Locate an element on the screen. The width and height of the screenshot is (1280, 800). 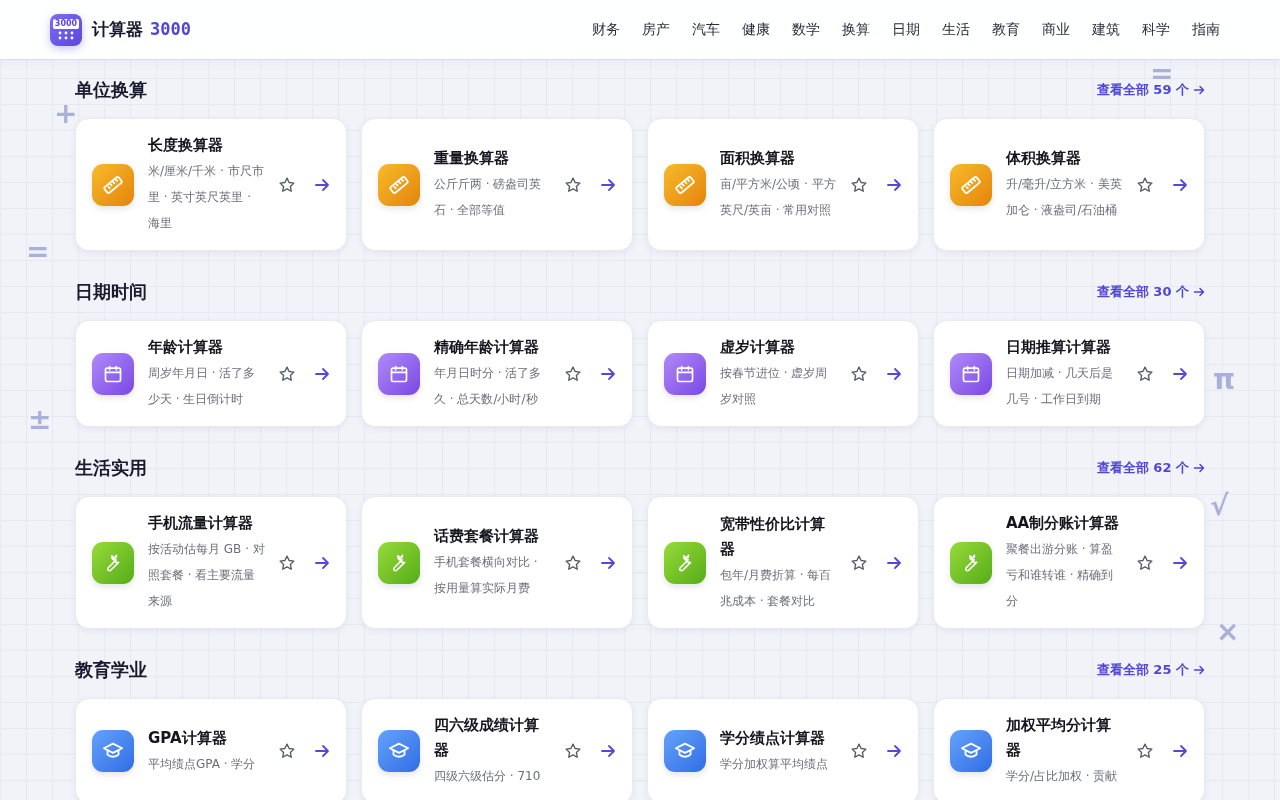
card-description: 按活动估每月 GB · 对照套餐 · 看主要流量来源 is located at coordinates (207, 575).